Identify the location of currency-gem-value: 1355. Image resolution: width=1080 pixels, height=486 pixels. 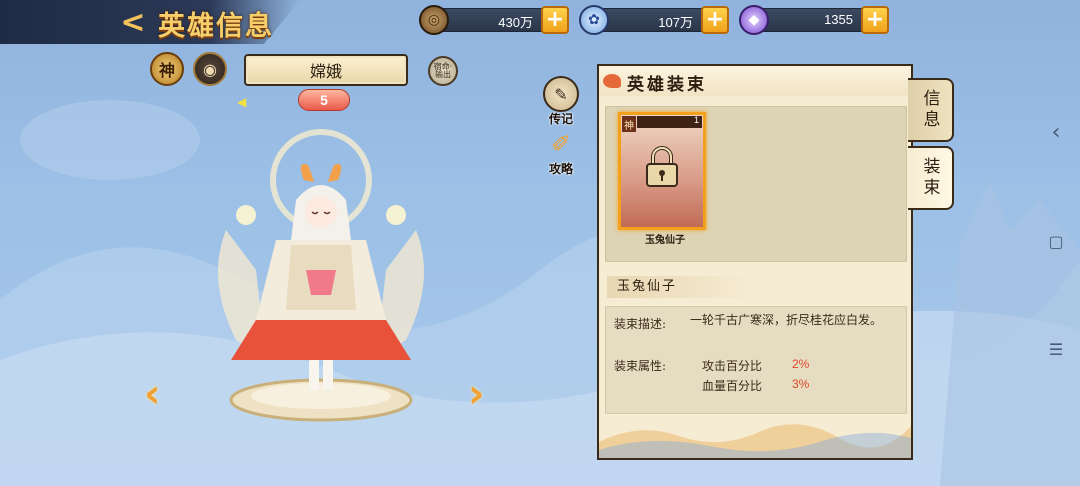
(838, 19).